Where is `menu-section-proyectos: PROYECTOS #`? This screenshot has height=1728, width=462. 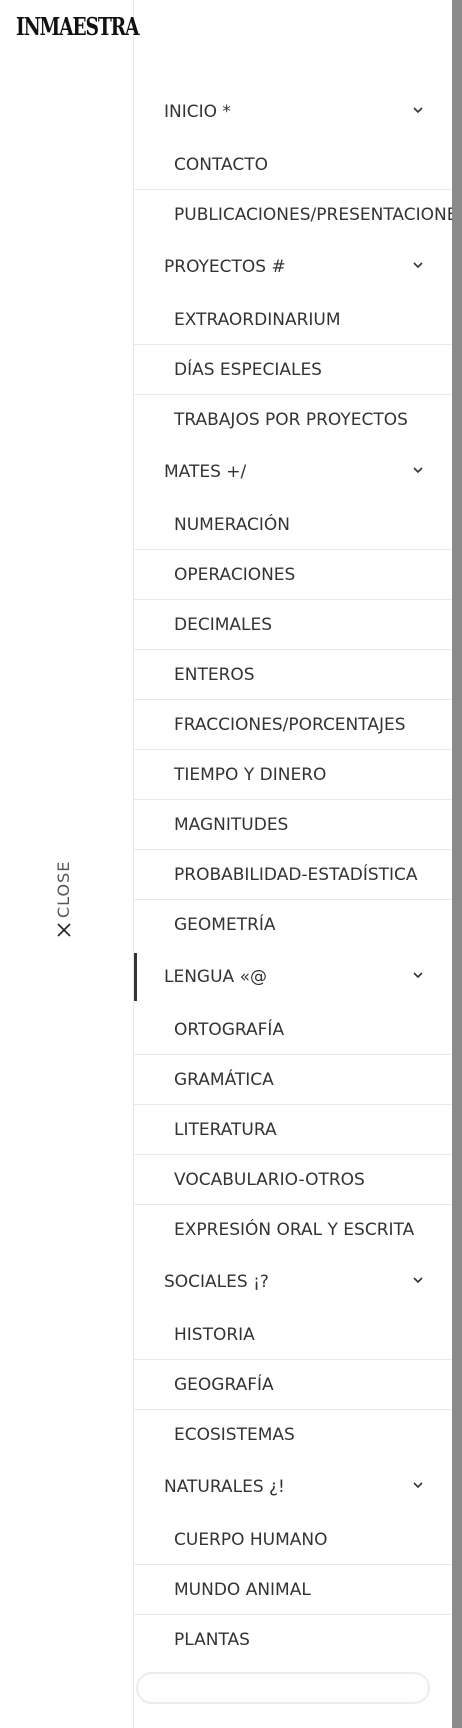 menu-section-proyectos: PROYECTOS # is located at coordinates (293, 267).